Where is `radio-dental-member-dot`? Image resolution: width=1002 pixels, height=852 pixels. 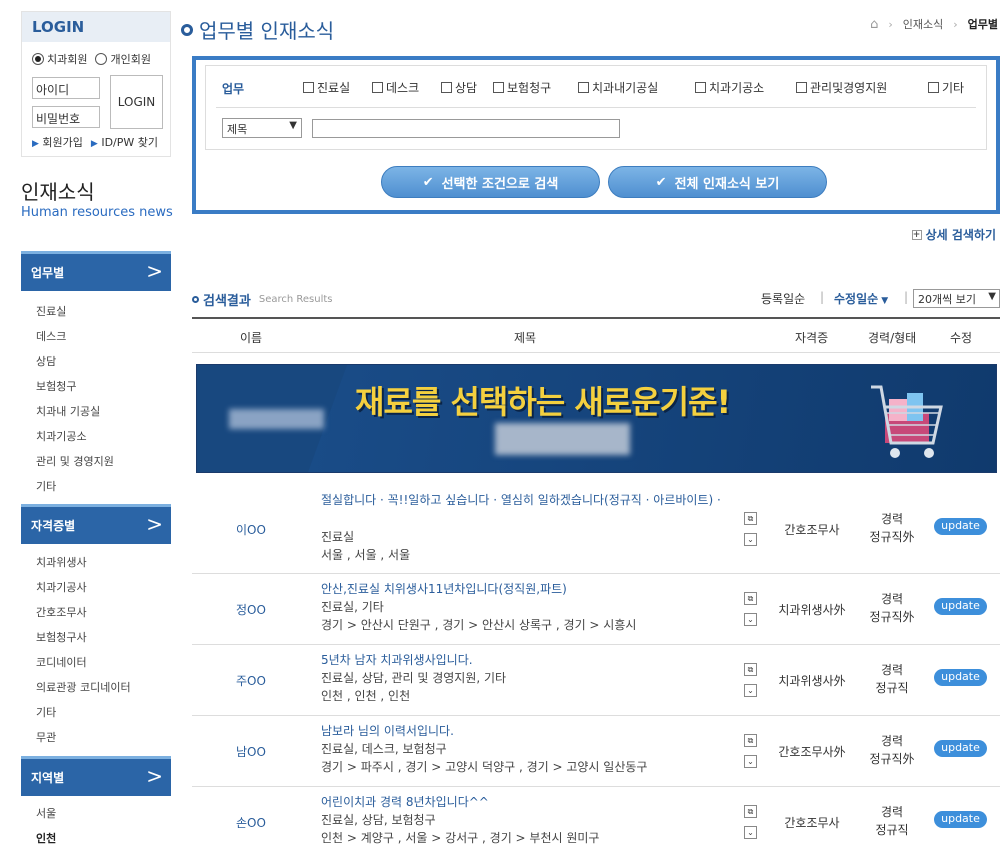 radio-dental-member-dot is located at coordinates (38, 59).